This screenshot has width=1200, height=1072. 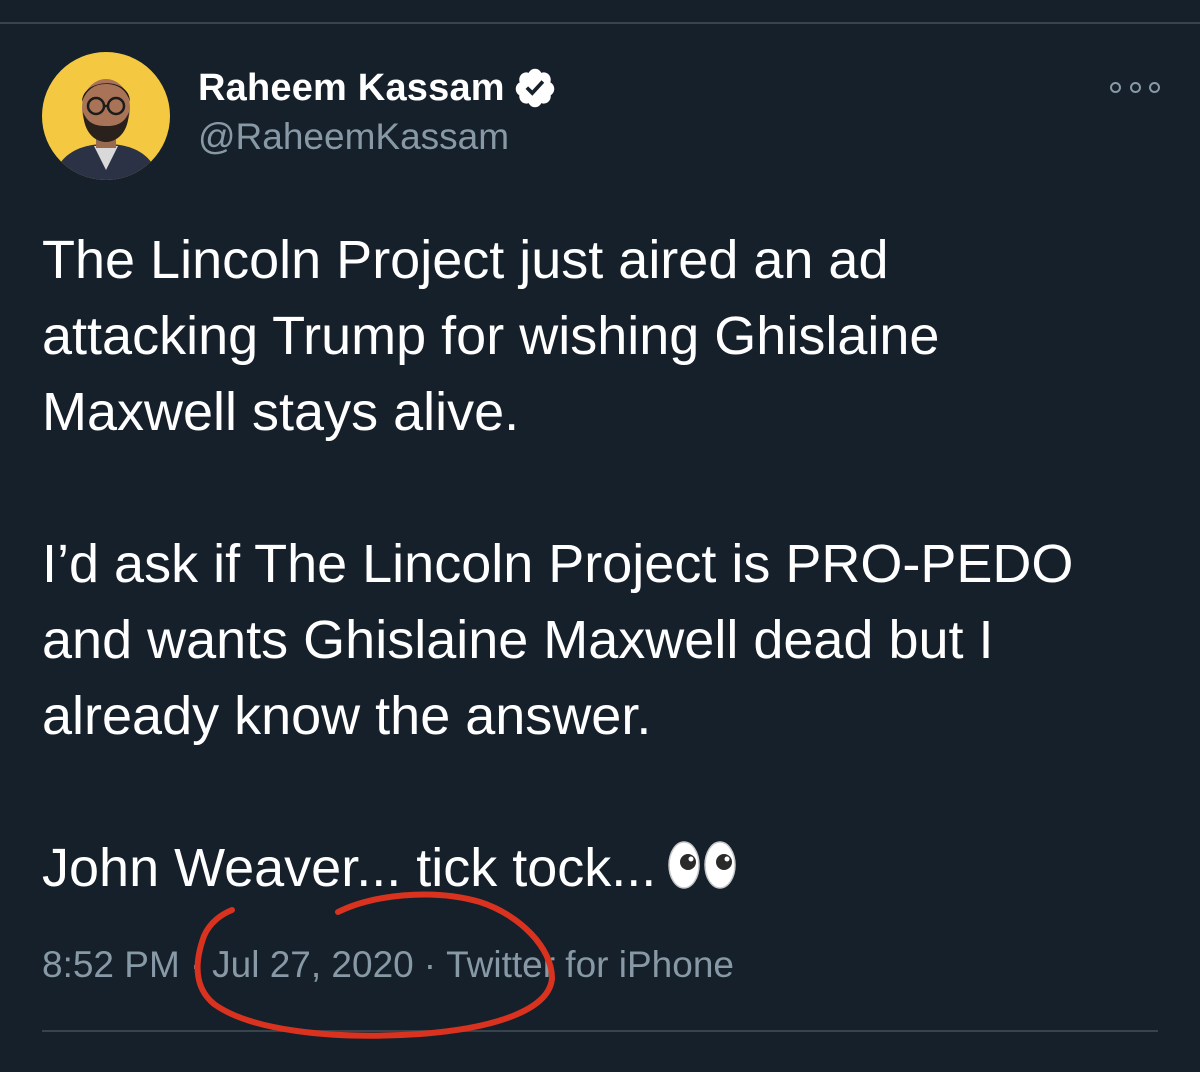 I want to click on author-name-row: Raheem Kassam, so click(x=377, y=88).